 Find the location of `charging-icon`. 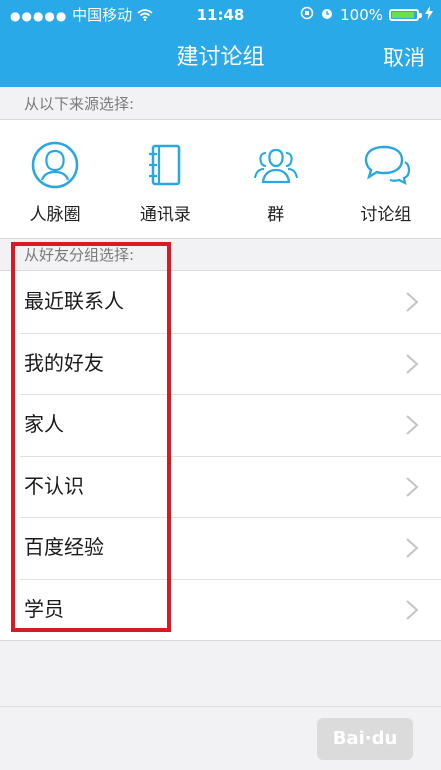

charging-icon is located at coordinates (429, 15).